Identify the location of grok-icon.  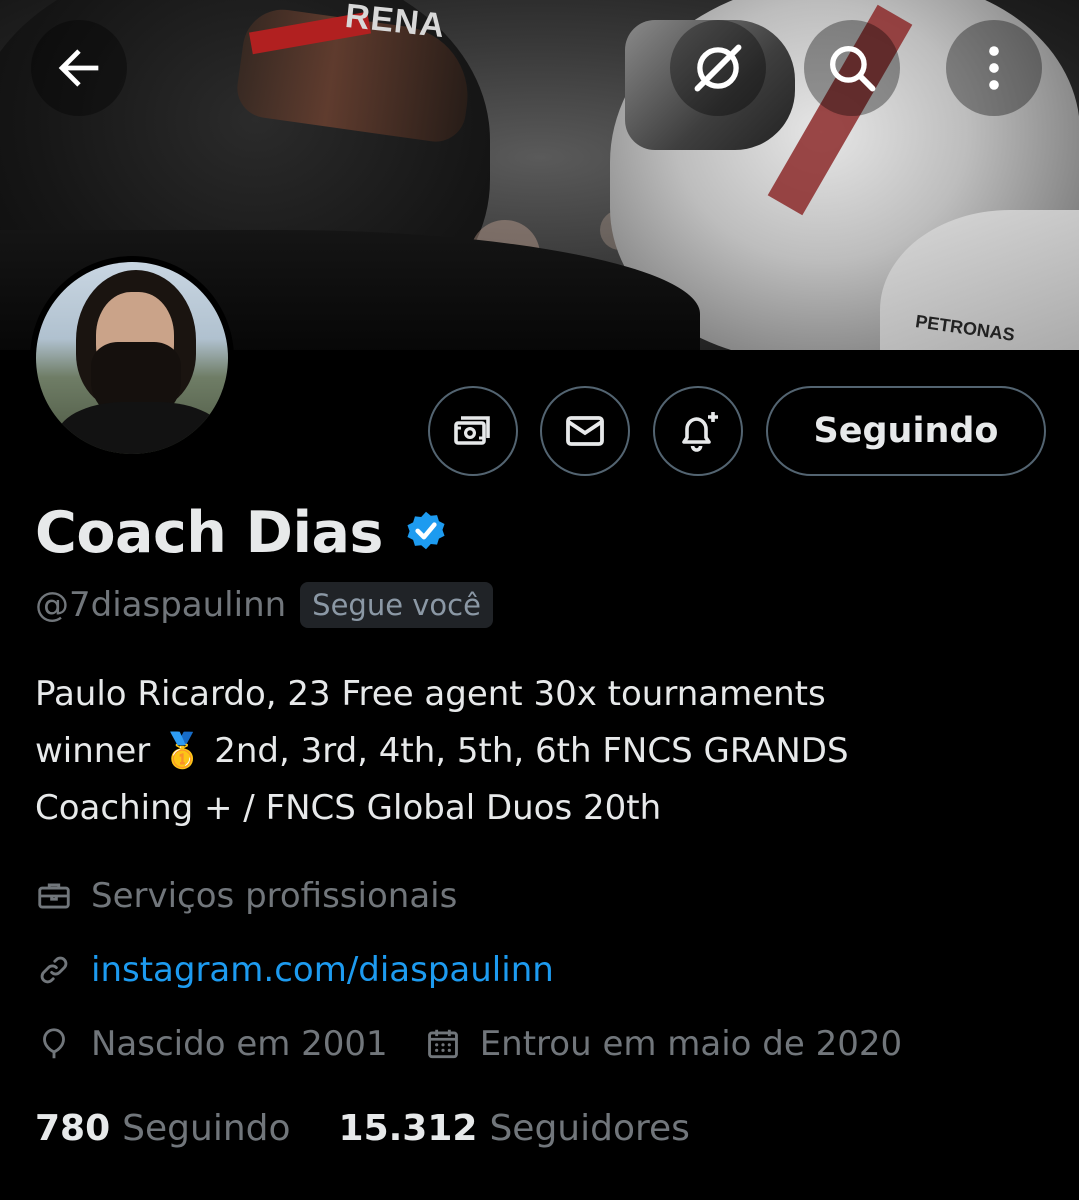
(718, 68).